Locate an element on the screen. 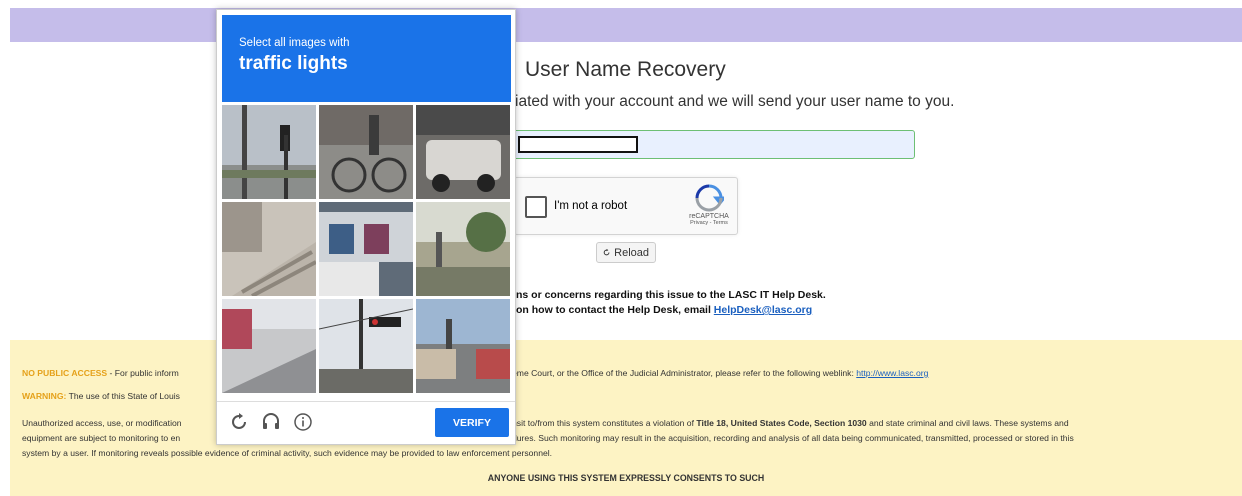 The width and height of the screenshot is (1242, 496). help-text-2-prefix: on how to contact the Help Desk, email is located at coordinates (615, 310).